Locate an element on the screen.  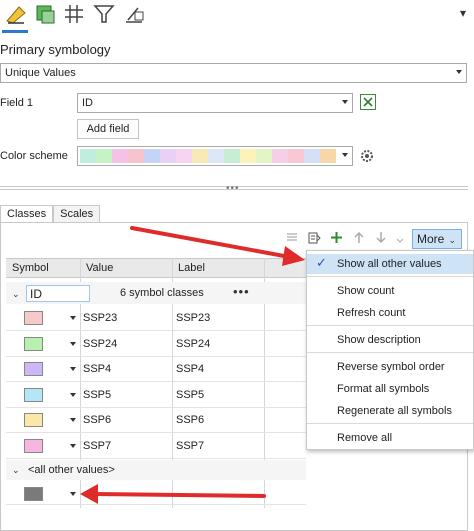
more-button: More ⌄ is located at coordinates (437, 239).